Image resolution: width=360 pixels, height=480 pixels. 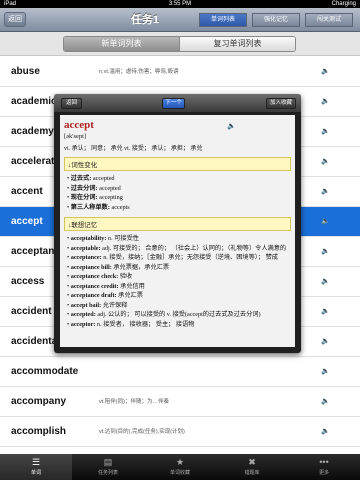 What do you see at coordinates (180, 72) in the screenshot?
I see `word-row: abuse n.vt.滥用；虐待,伤害；辱骂,毁谤 🔈` at bounding box center [180, 72].